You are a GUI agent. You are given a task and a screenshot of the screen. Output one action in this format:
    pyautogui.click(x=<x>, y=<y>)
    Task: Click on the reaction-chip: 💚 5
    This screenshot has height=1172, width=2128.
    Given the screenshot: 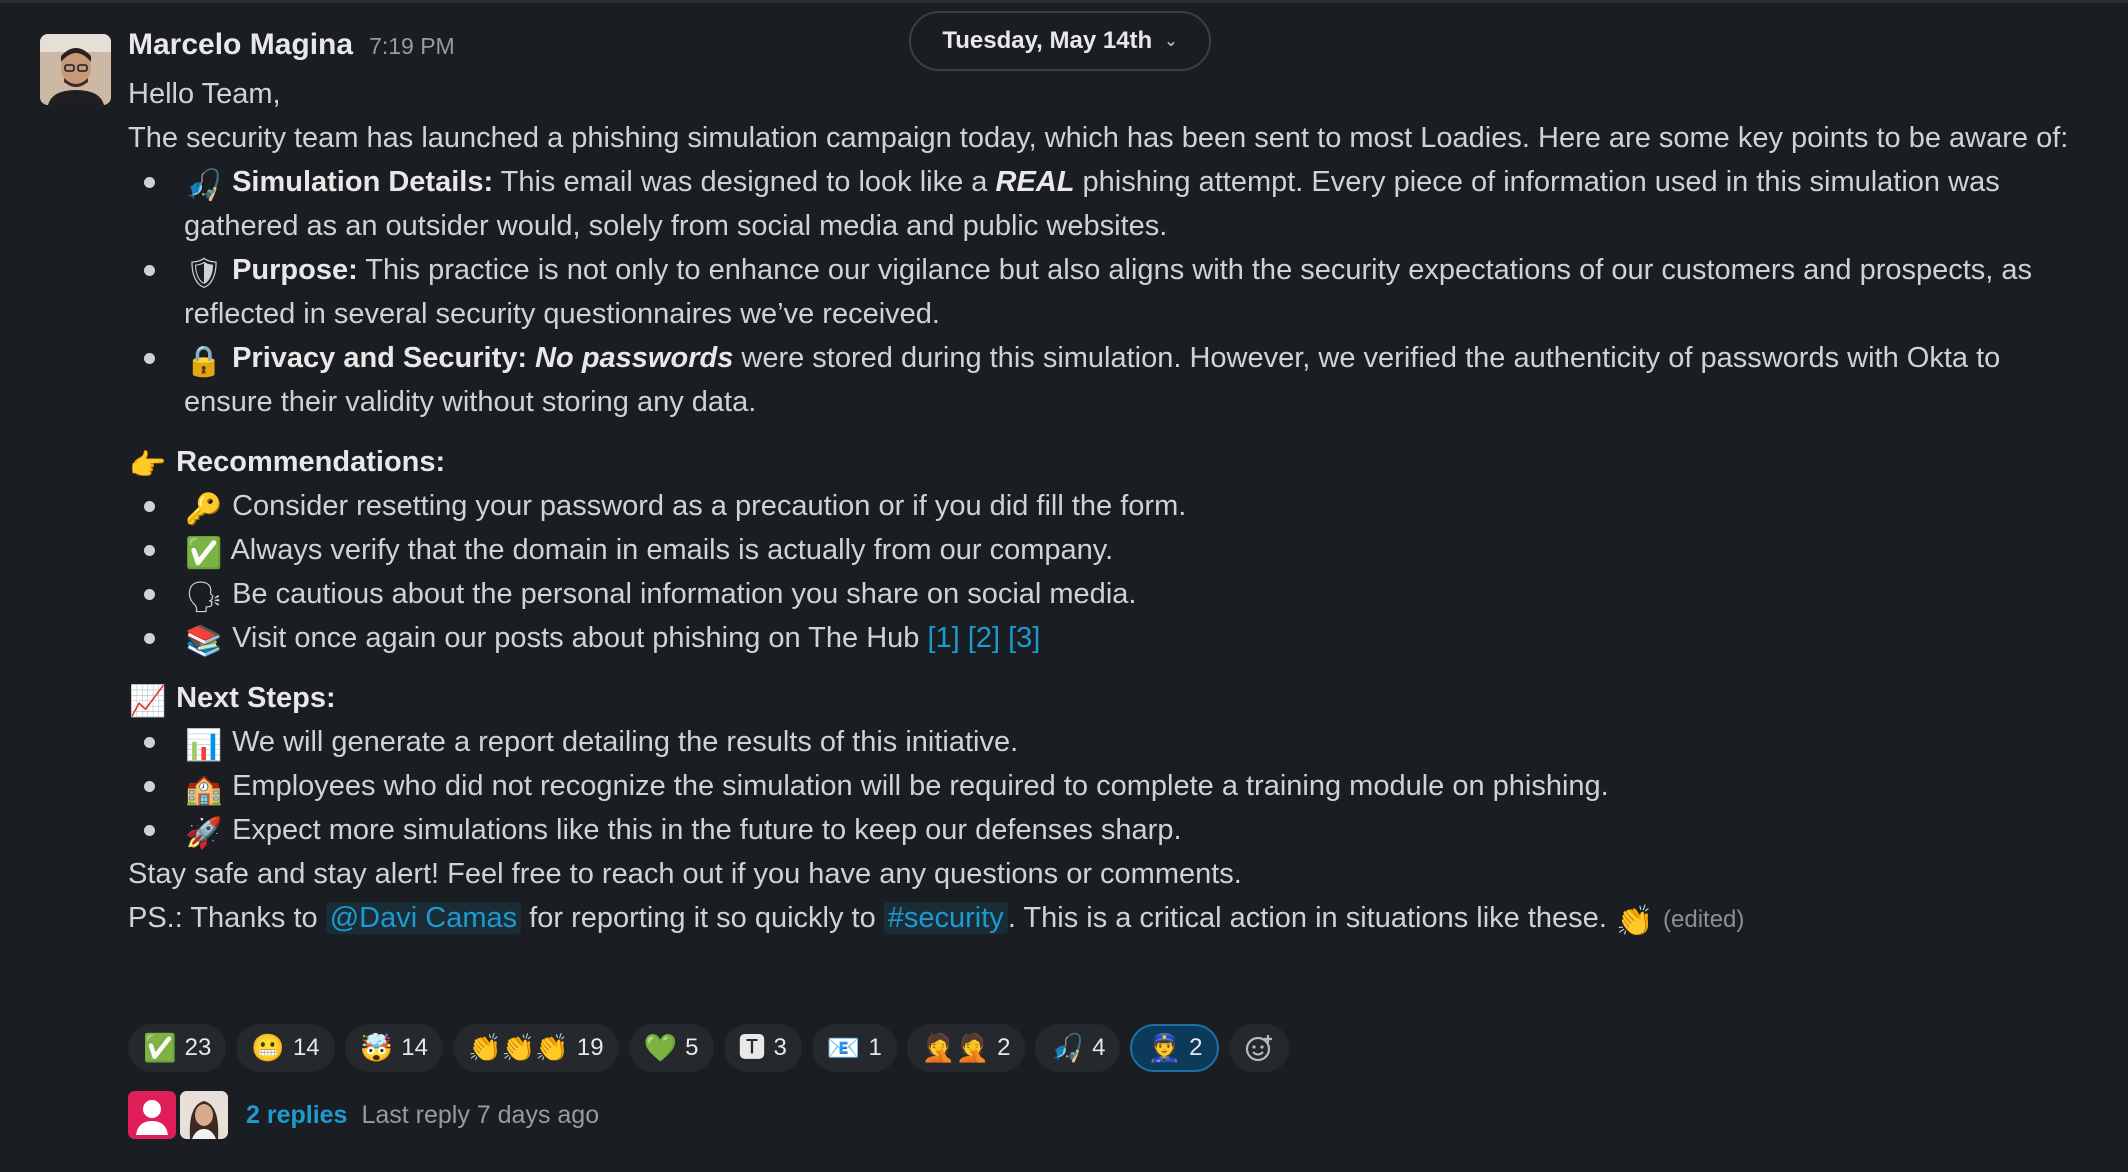 What is the action you would take?
    pyautogui.click(x=671, y=1048)
    